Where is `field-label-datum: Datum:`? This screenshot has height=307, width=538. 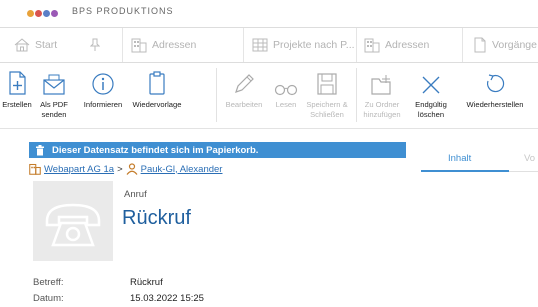
field-label-datum: Datum: is located at coordinates (48, 298).